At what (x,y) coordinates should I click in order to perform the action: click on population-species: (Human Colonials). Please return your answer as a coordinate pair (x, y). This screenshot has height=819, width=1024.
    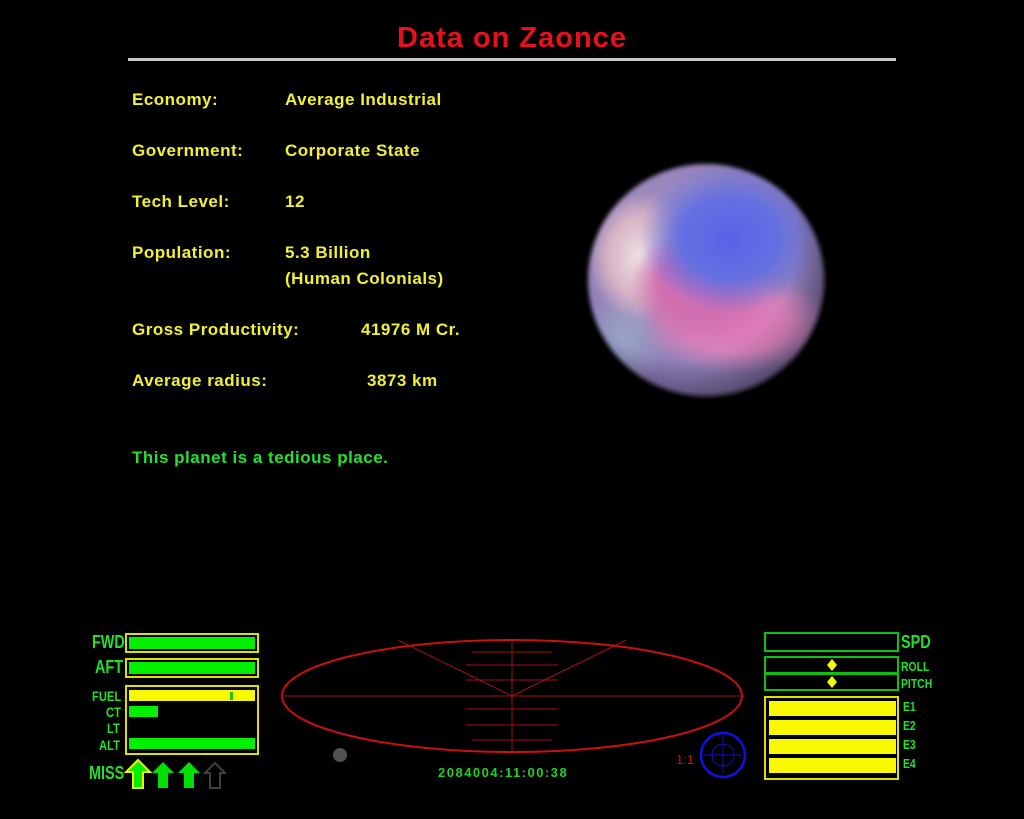
    Looking at the image, I should click on (364, 278).